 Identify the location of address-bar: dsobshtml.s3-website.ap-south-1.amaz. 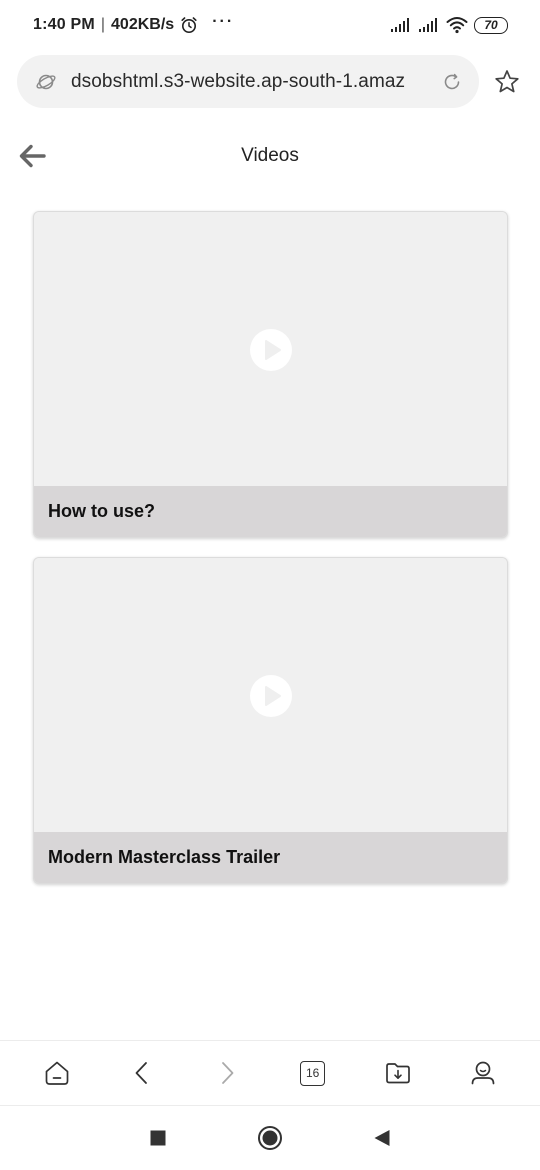
(248, 81).